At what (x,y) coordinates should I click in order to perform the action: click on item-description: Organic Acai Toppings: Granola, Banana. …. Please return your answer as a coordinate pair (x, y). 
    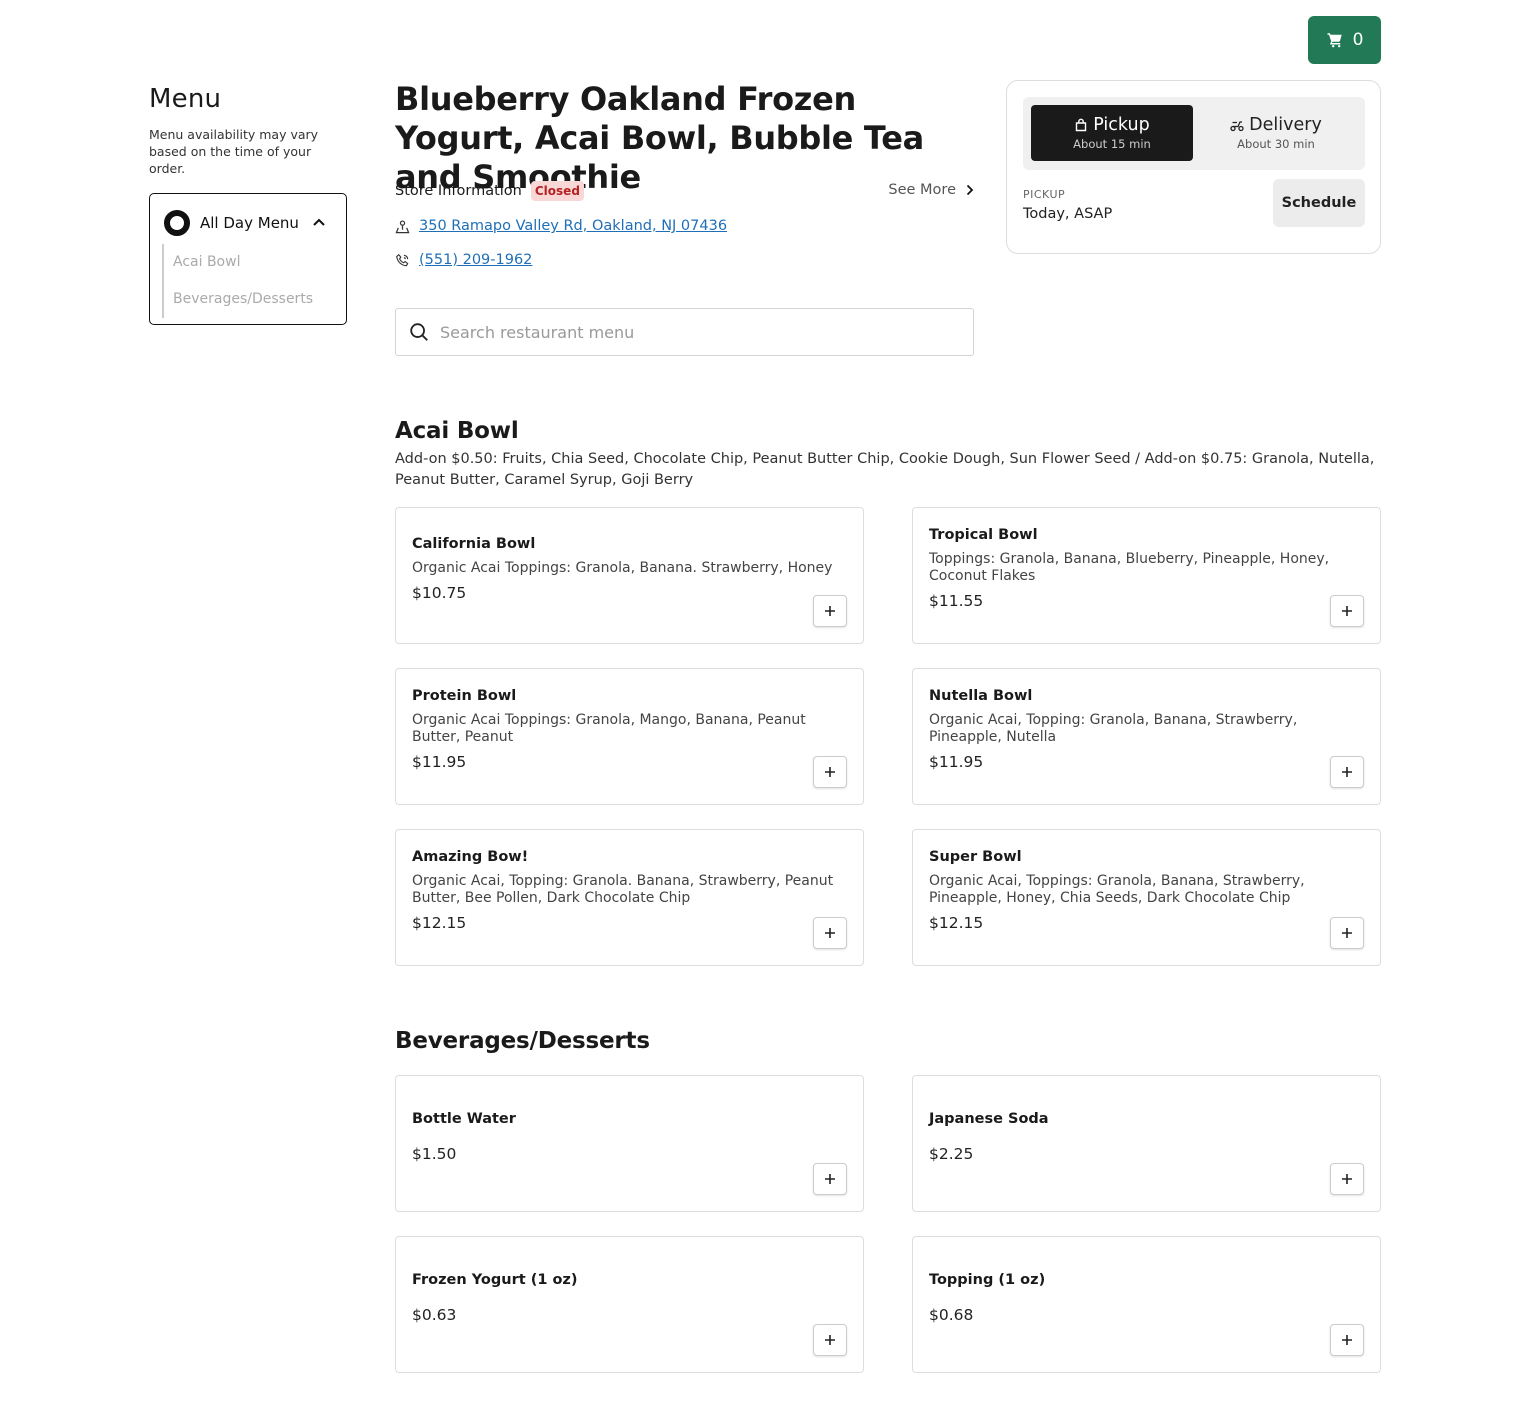
    Looking at the image, I should click on (622, 567).